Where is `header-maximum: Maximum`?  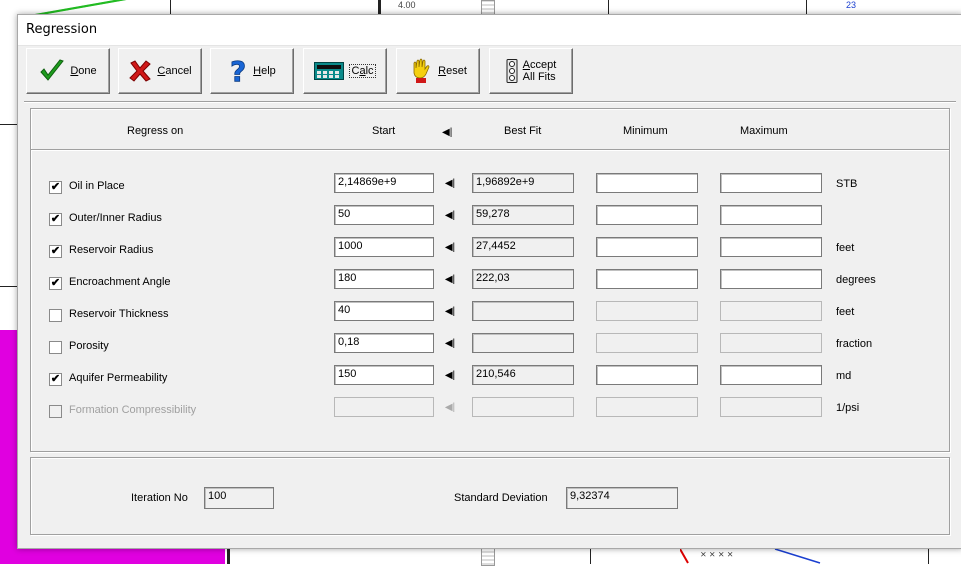
header-maximum: Maximum is located at coordinates (764, 131).